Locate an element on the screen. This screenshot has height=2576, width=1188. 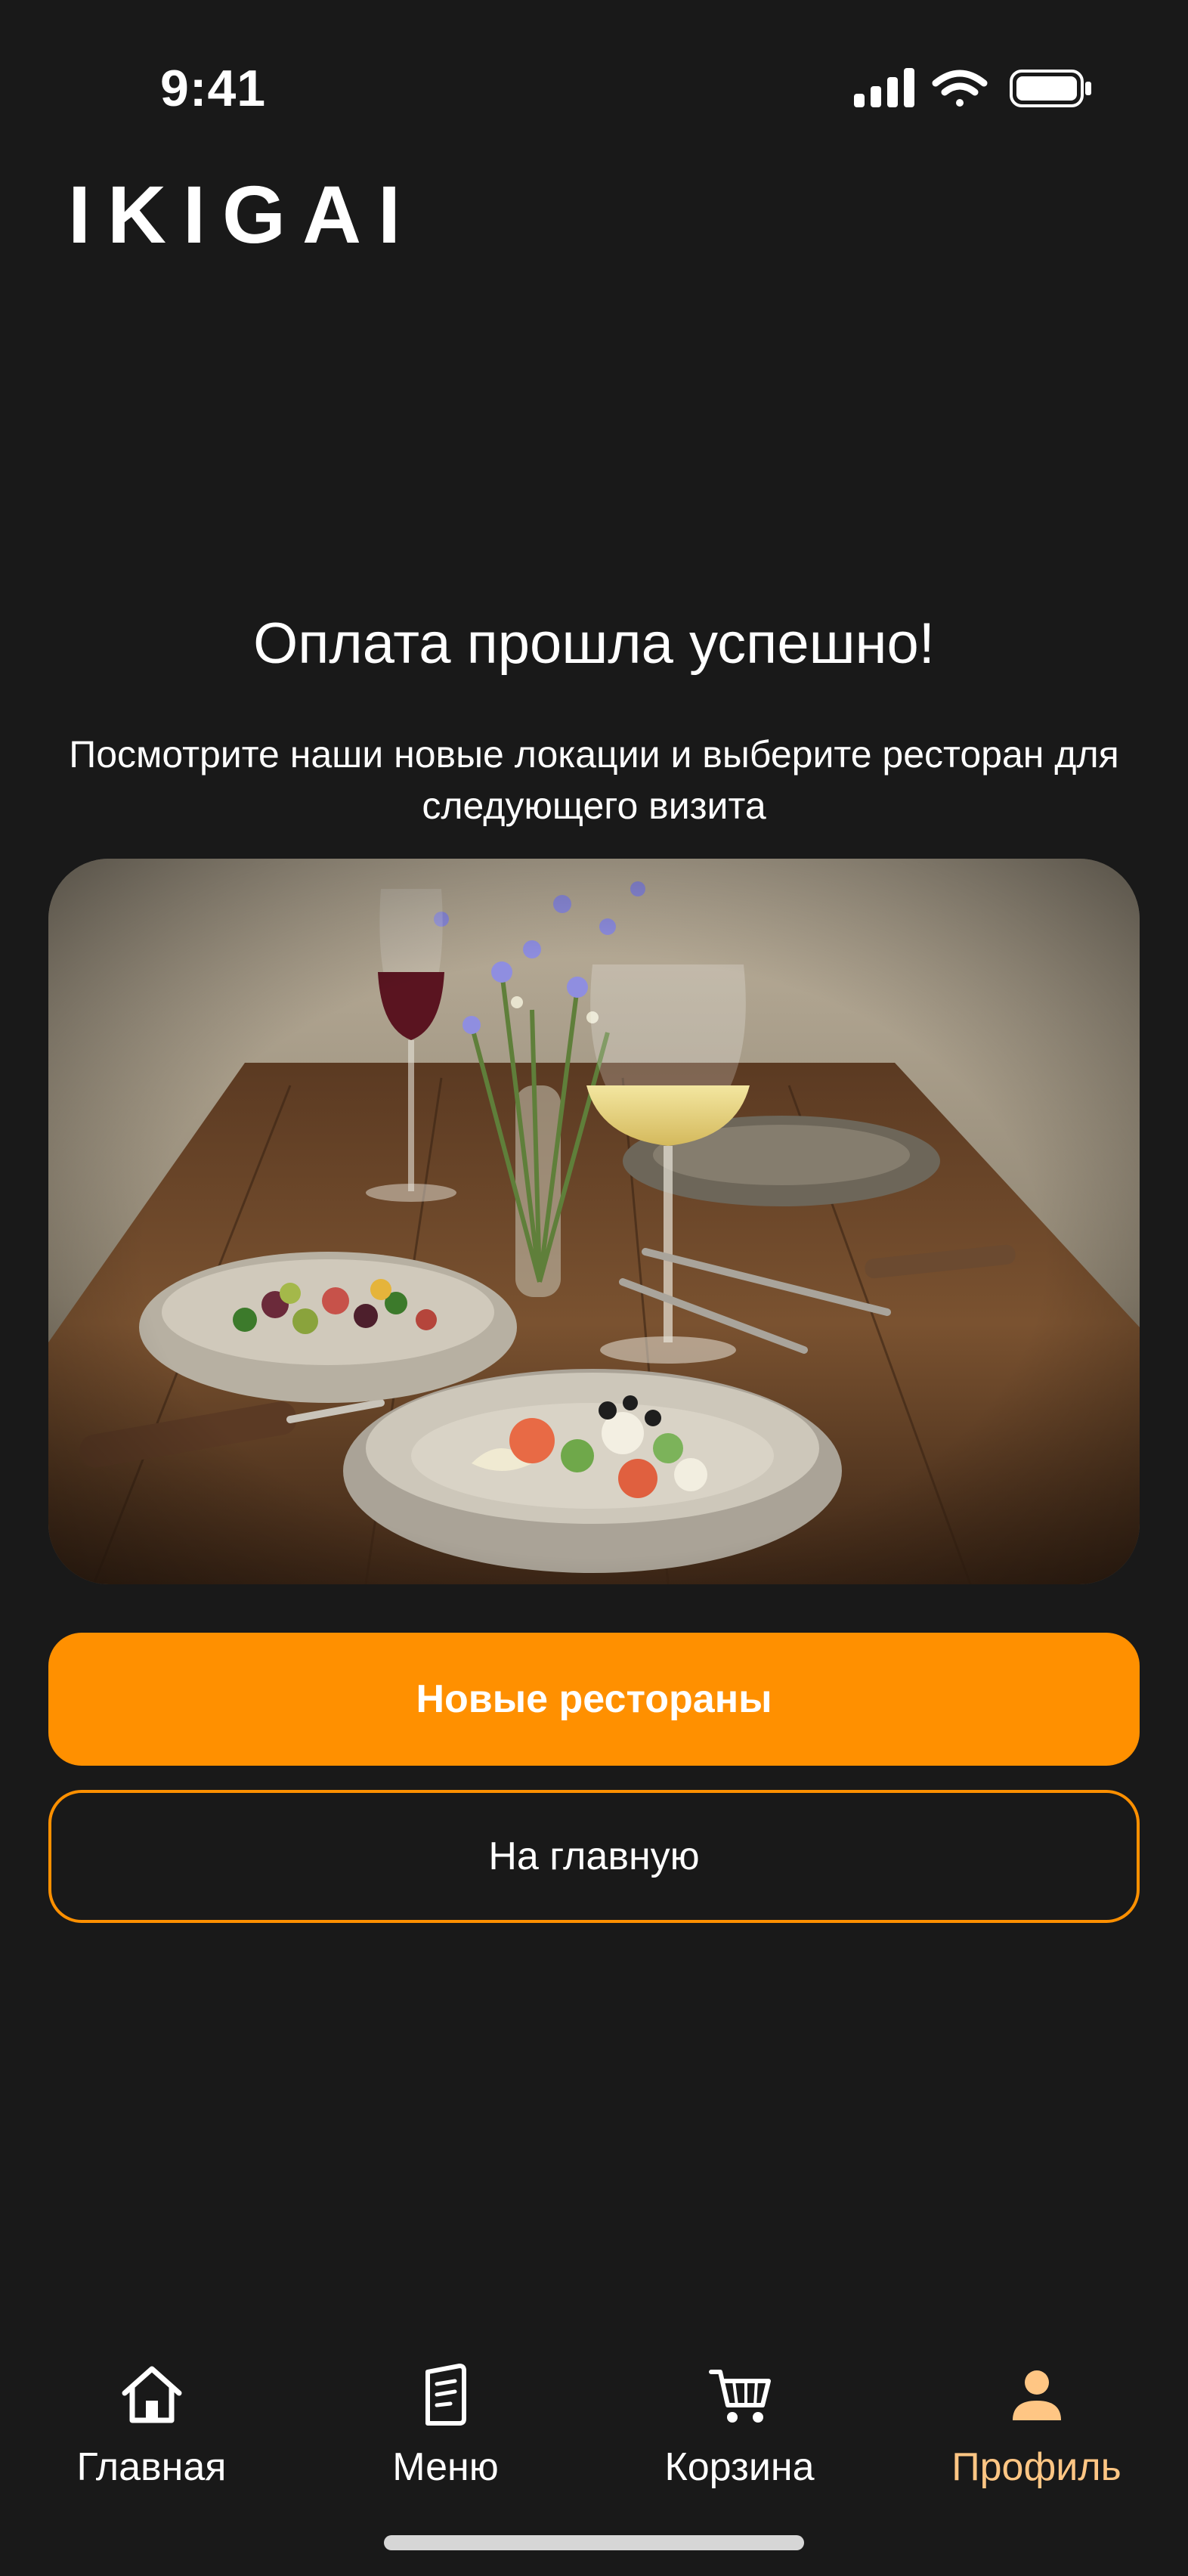
profile-icon is located at coordinates (1036, 2395).